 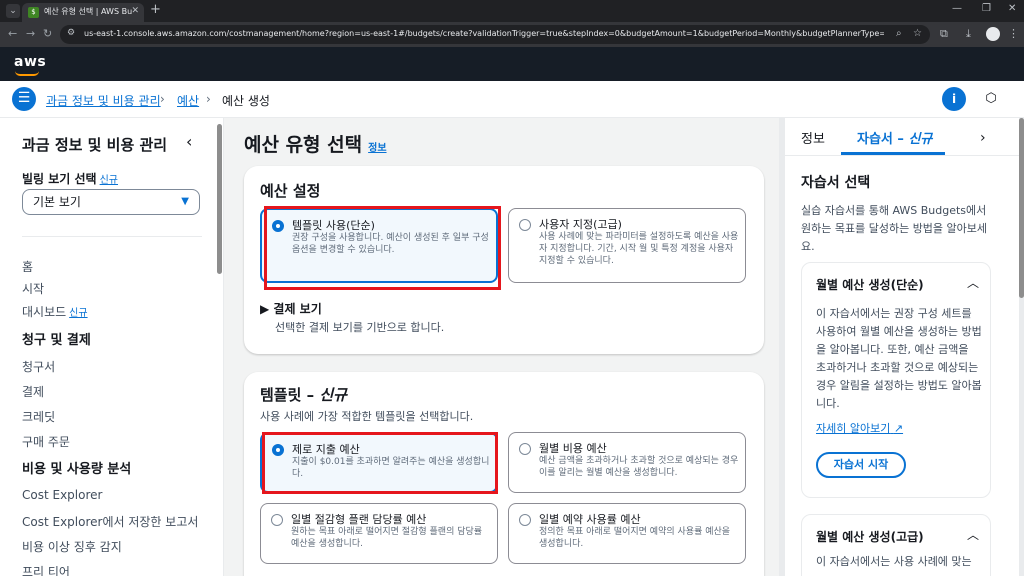 I want to click on breadcrumb-billing: 과금 정보 및 비용 관리, so click(x=103, y=100).